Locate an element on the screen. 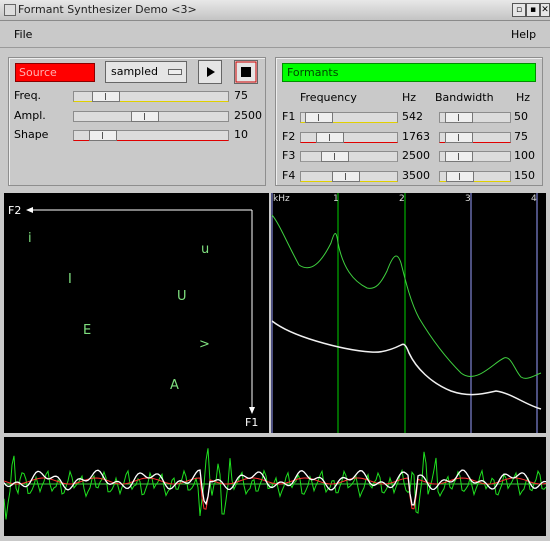  stop-icon is located at coordinates (246, 72).